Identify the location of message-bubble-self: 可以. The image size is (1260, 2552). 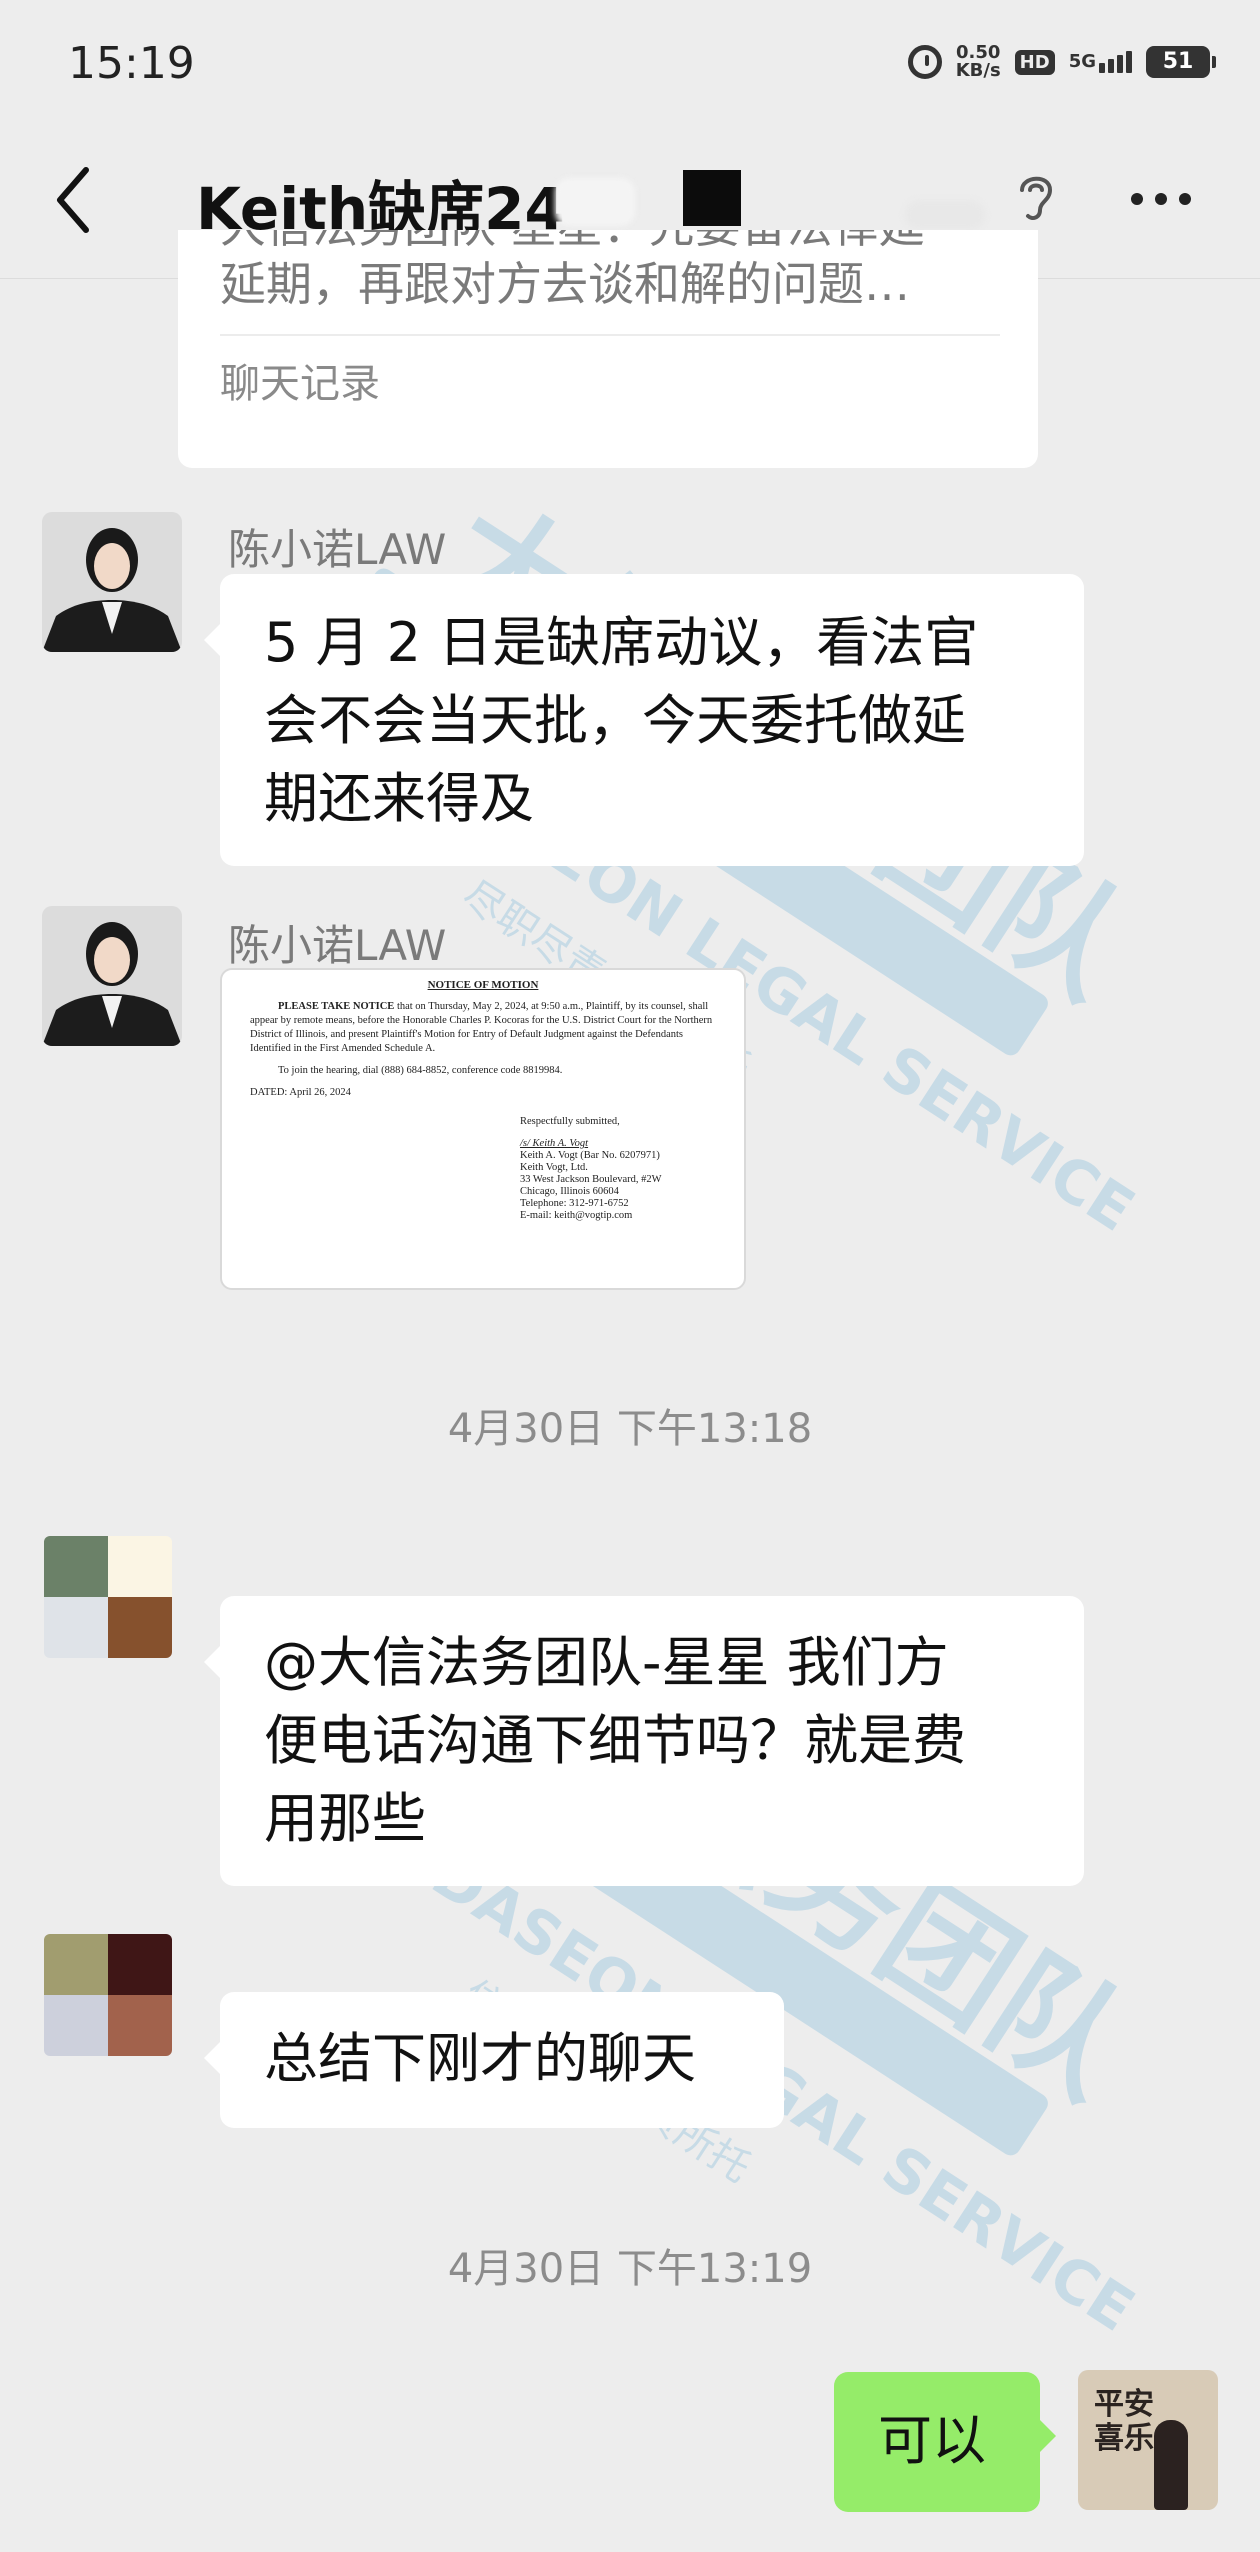
(945, 2442).